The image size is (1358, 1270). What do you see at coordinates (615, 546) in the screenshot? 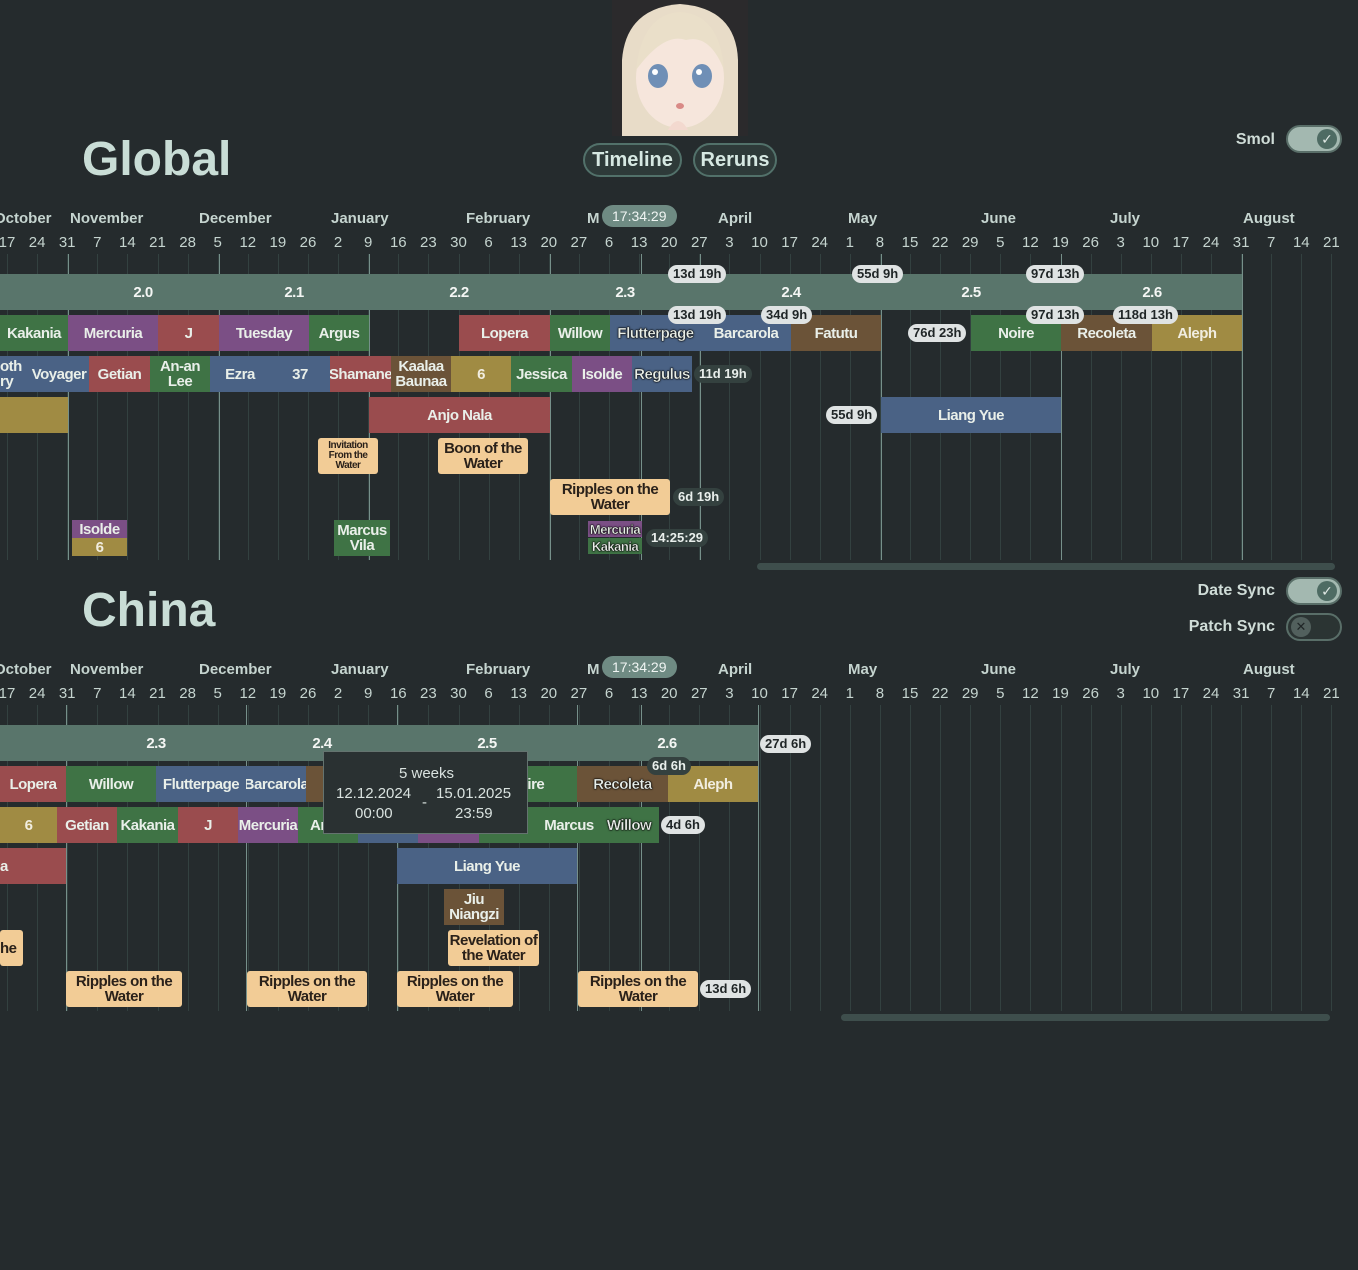
I see `banner-kakania-small: Kakania` at bounding box center [615, 546].